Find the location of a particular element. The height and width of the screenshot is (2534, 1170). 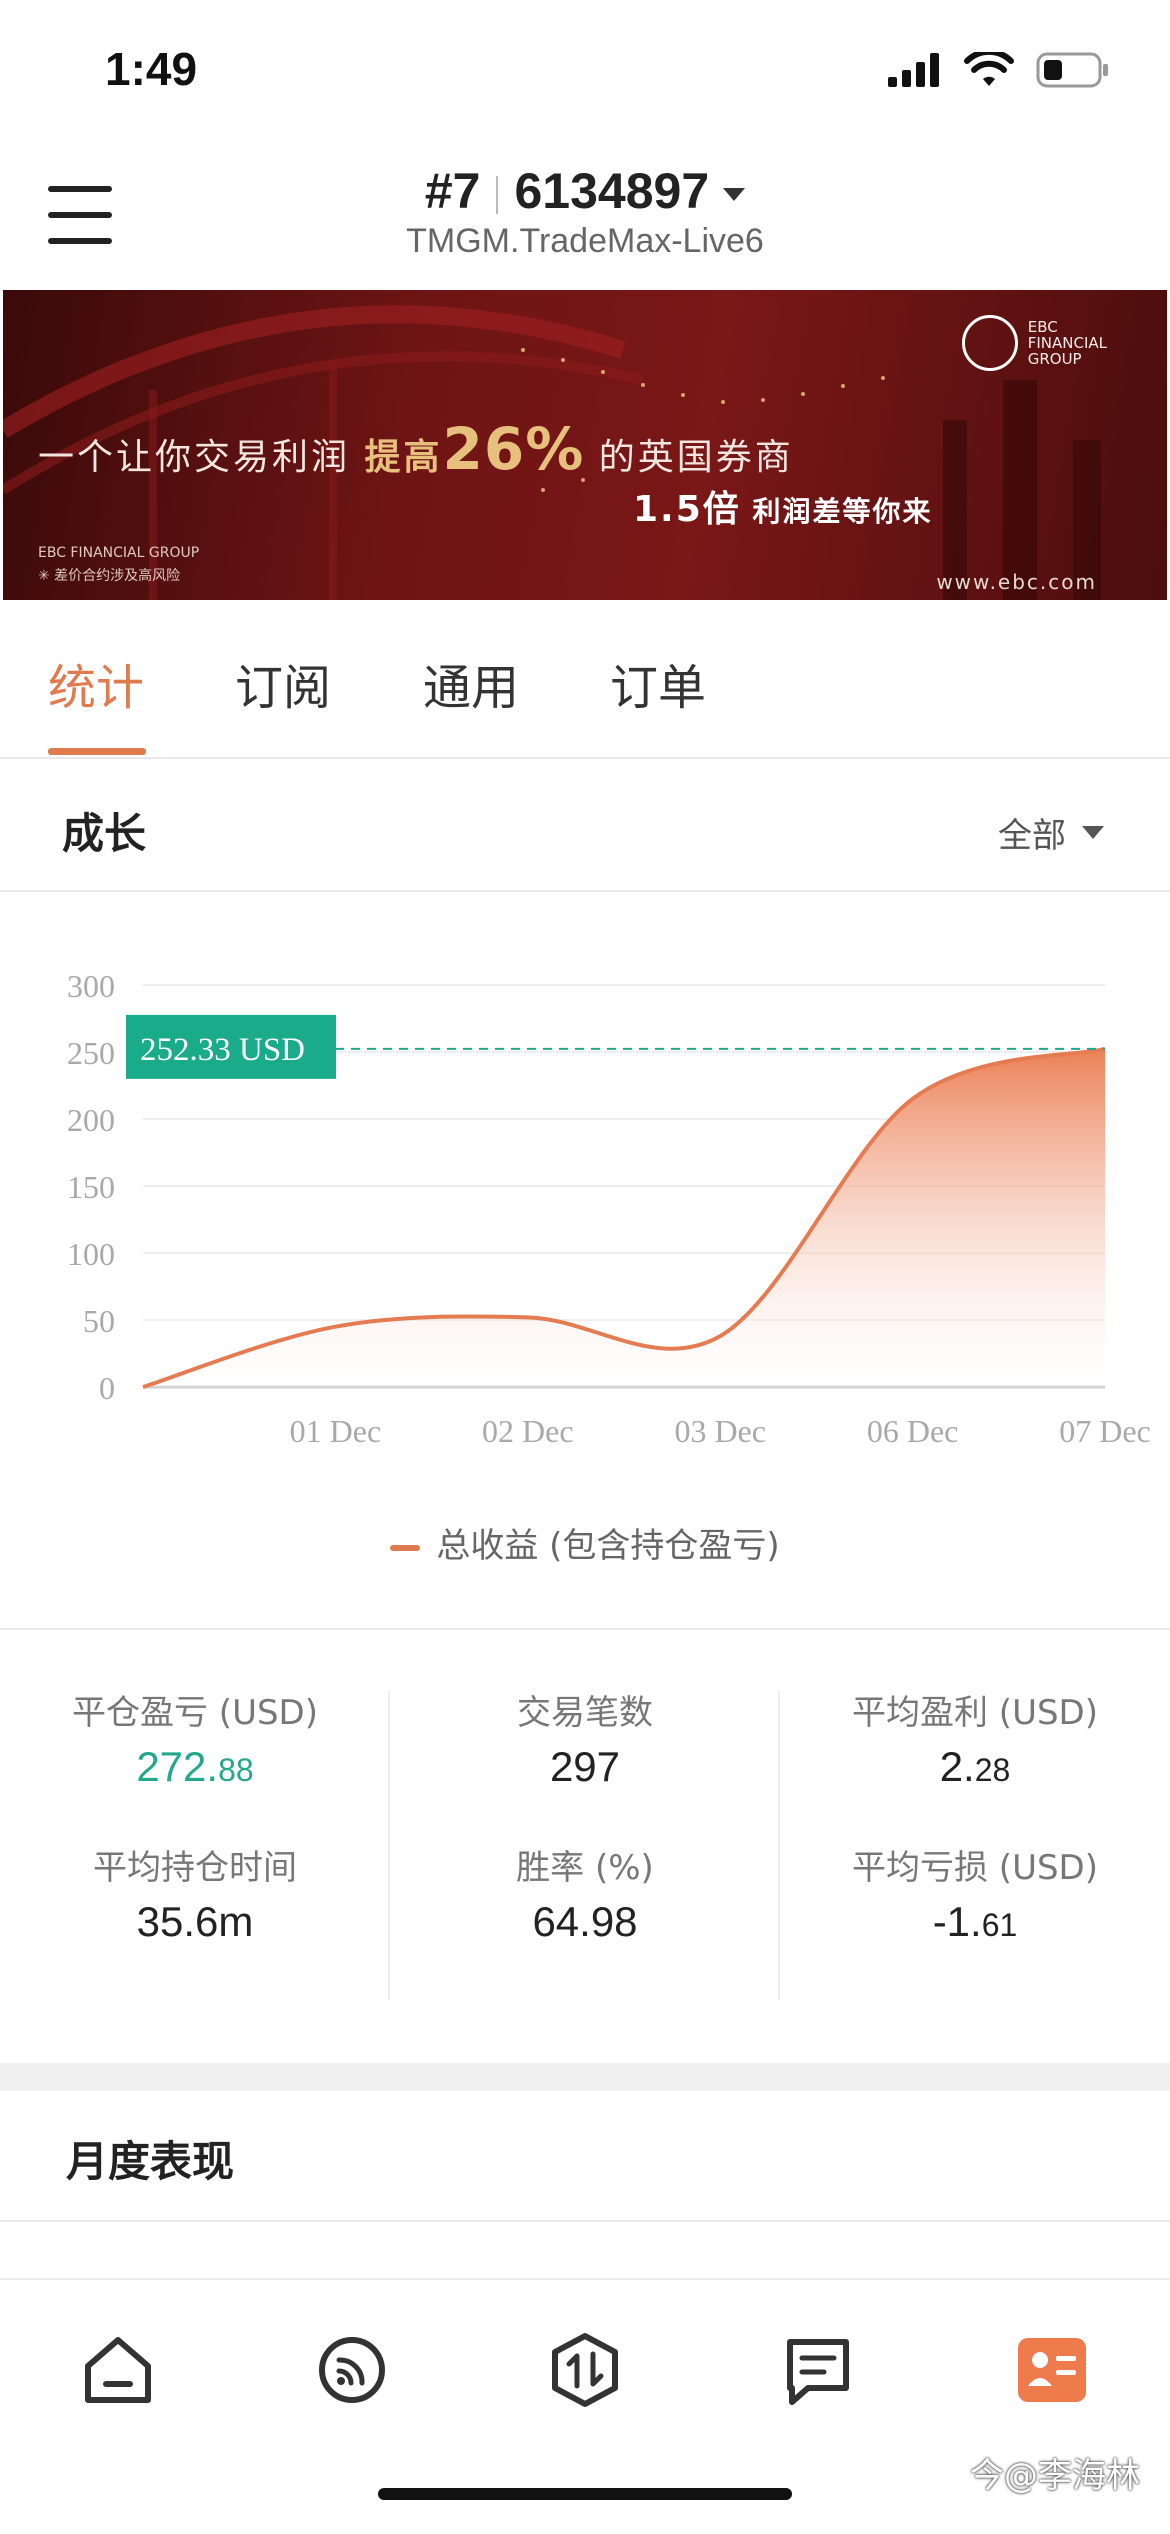

y-tick-label: 0 is located at coordinates (107, 1388).